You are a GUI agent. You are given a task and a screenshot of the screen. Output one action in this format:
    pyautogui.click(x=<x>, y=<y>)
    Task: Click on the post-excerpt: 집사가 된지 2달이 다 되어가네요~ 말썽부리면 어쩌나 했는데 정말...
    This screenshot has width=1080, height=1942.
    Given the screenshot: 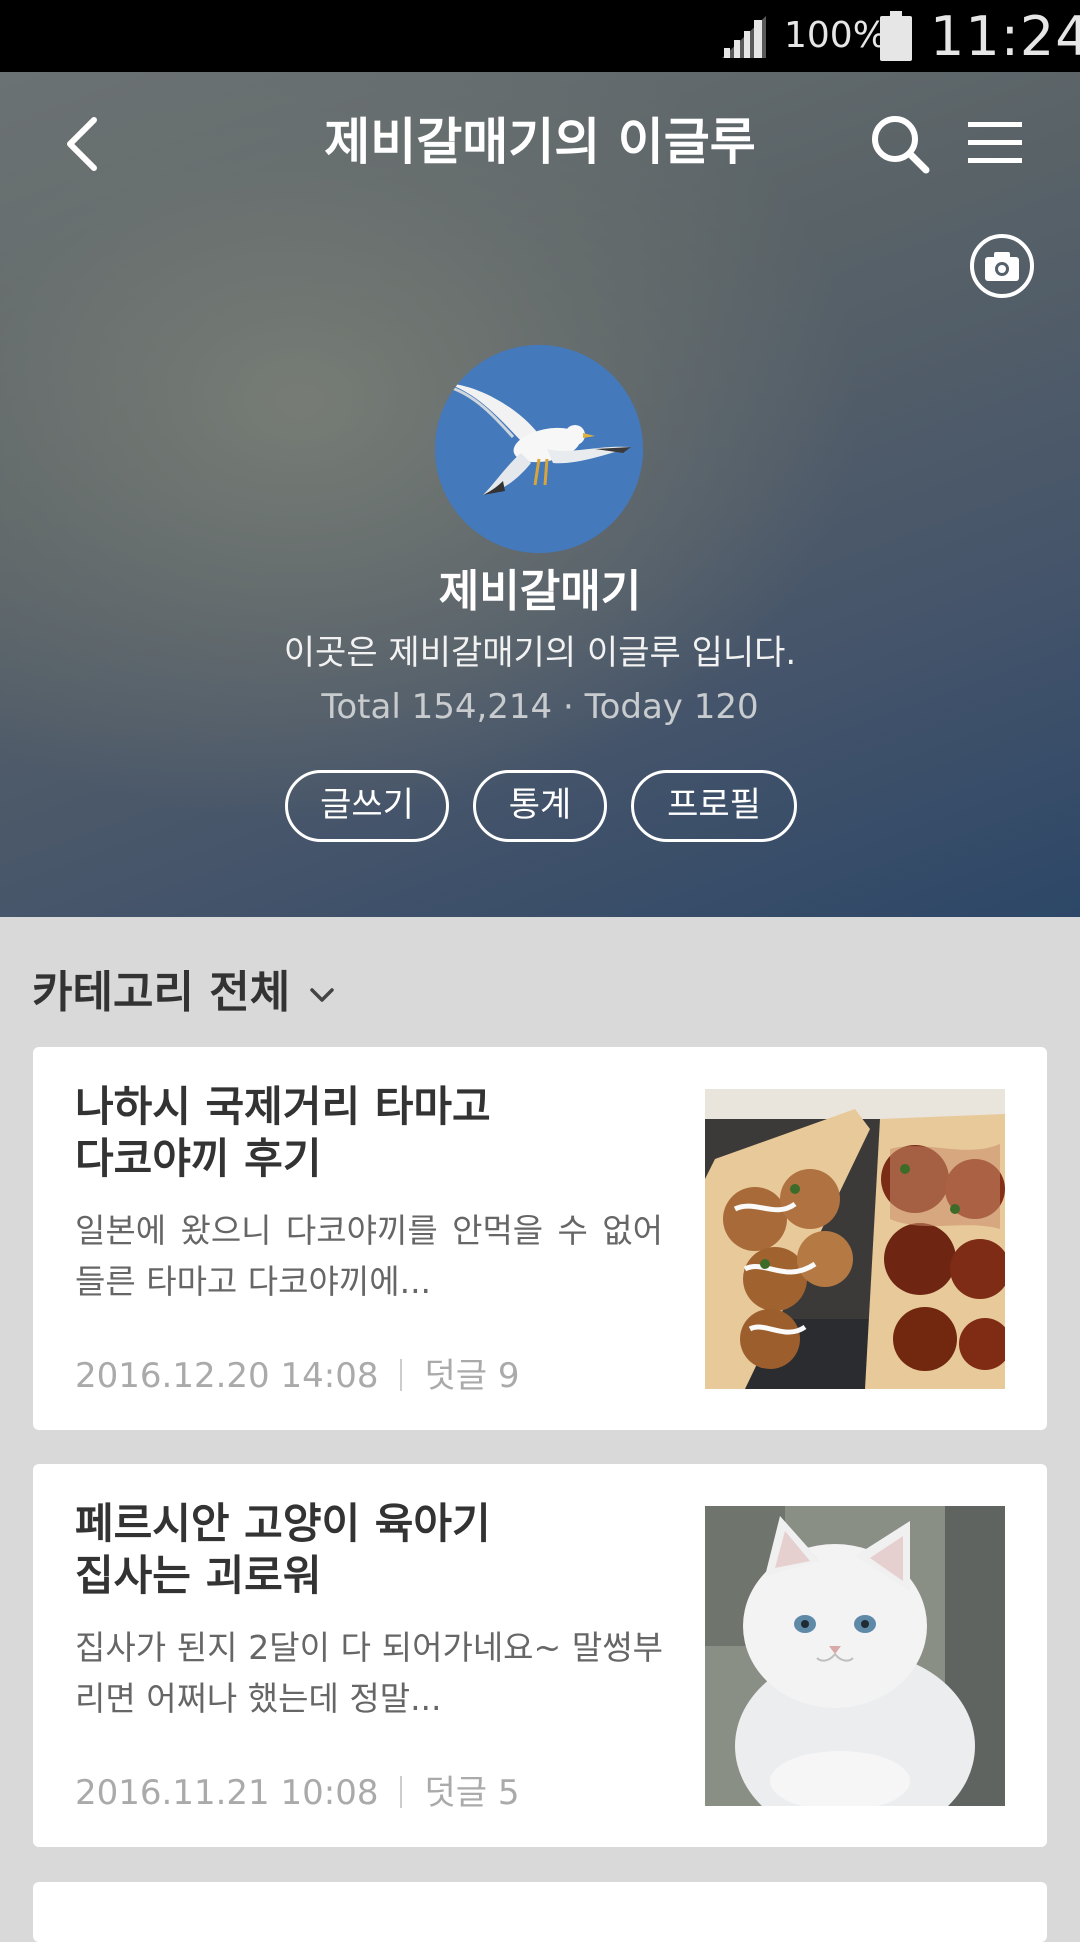 What is the action you would take?
    pyautogui.click(x=369, y=1673)
    